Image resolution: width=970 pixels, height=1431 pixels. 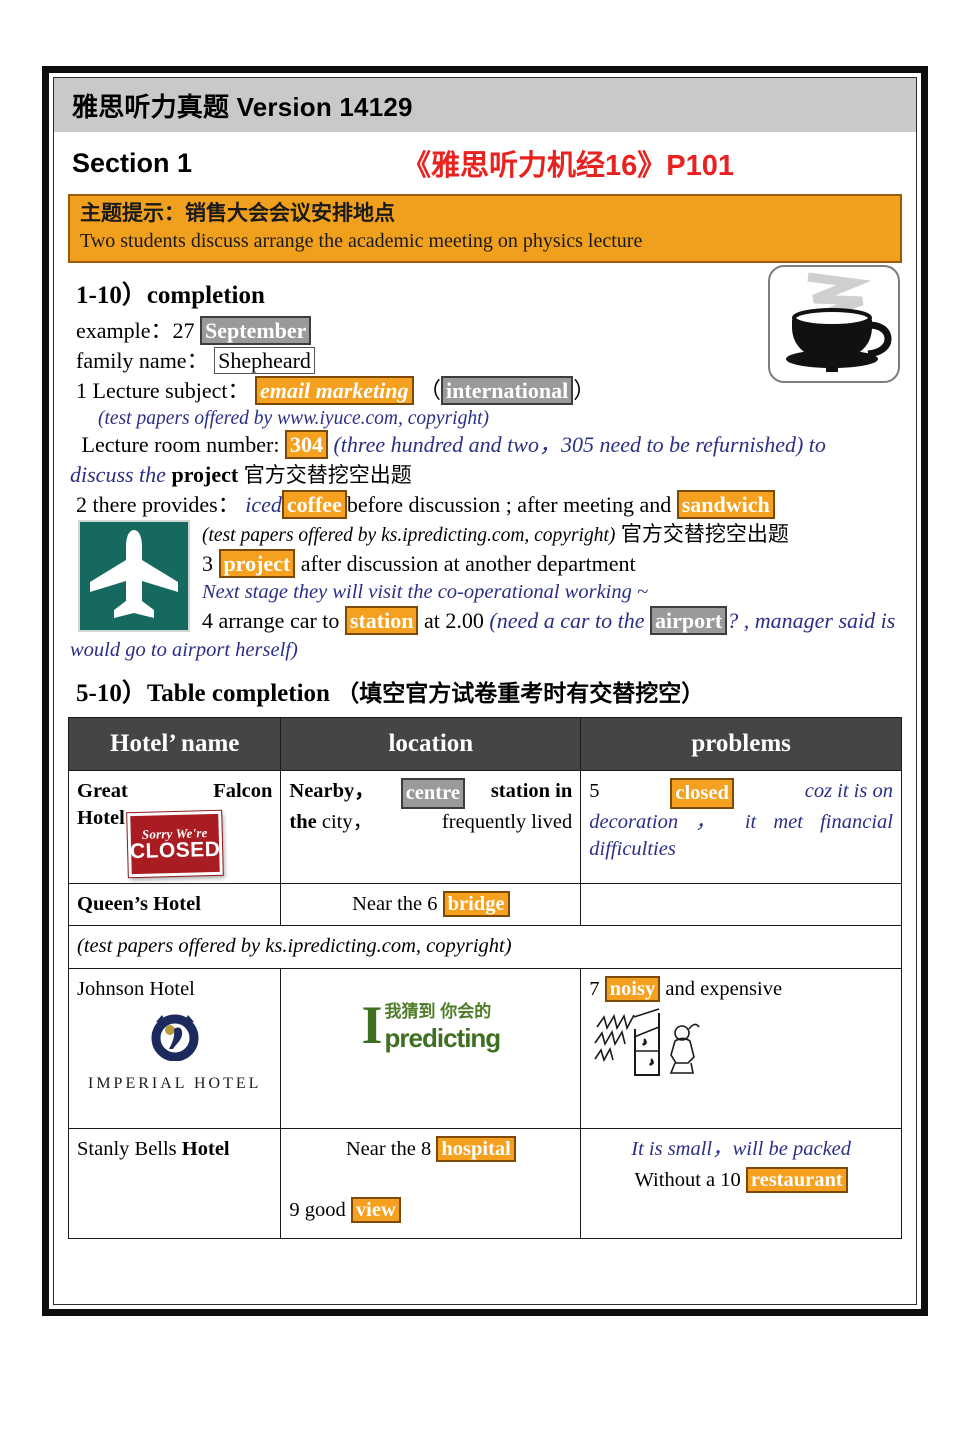 What do you see at coordinates (207, 563) in the screenshot?
I see `q3-number: 3` at bounding box center [207, 563].